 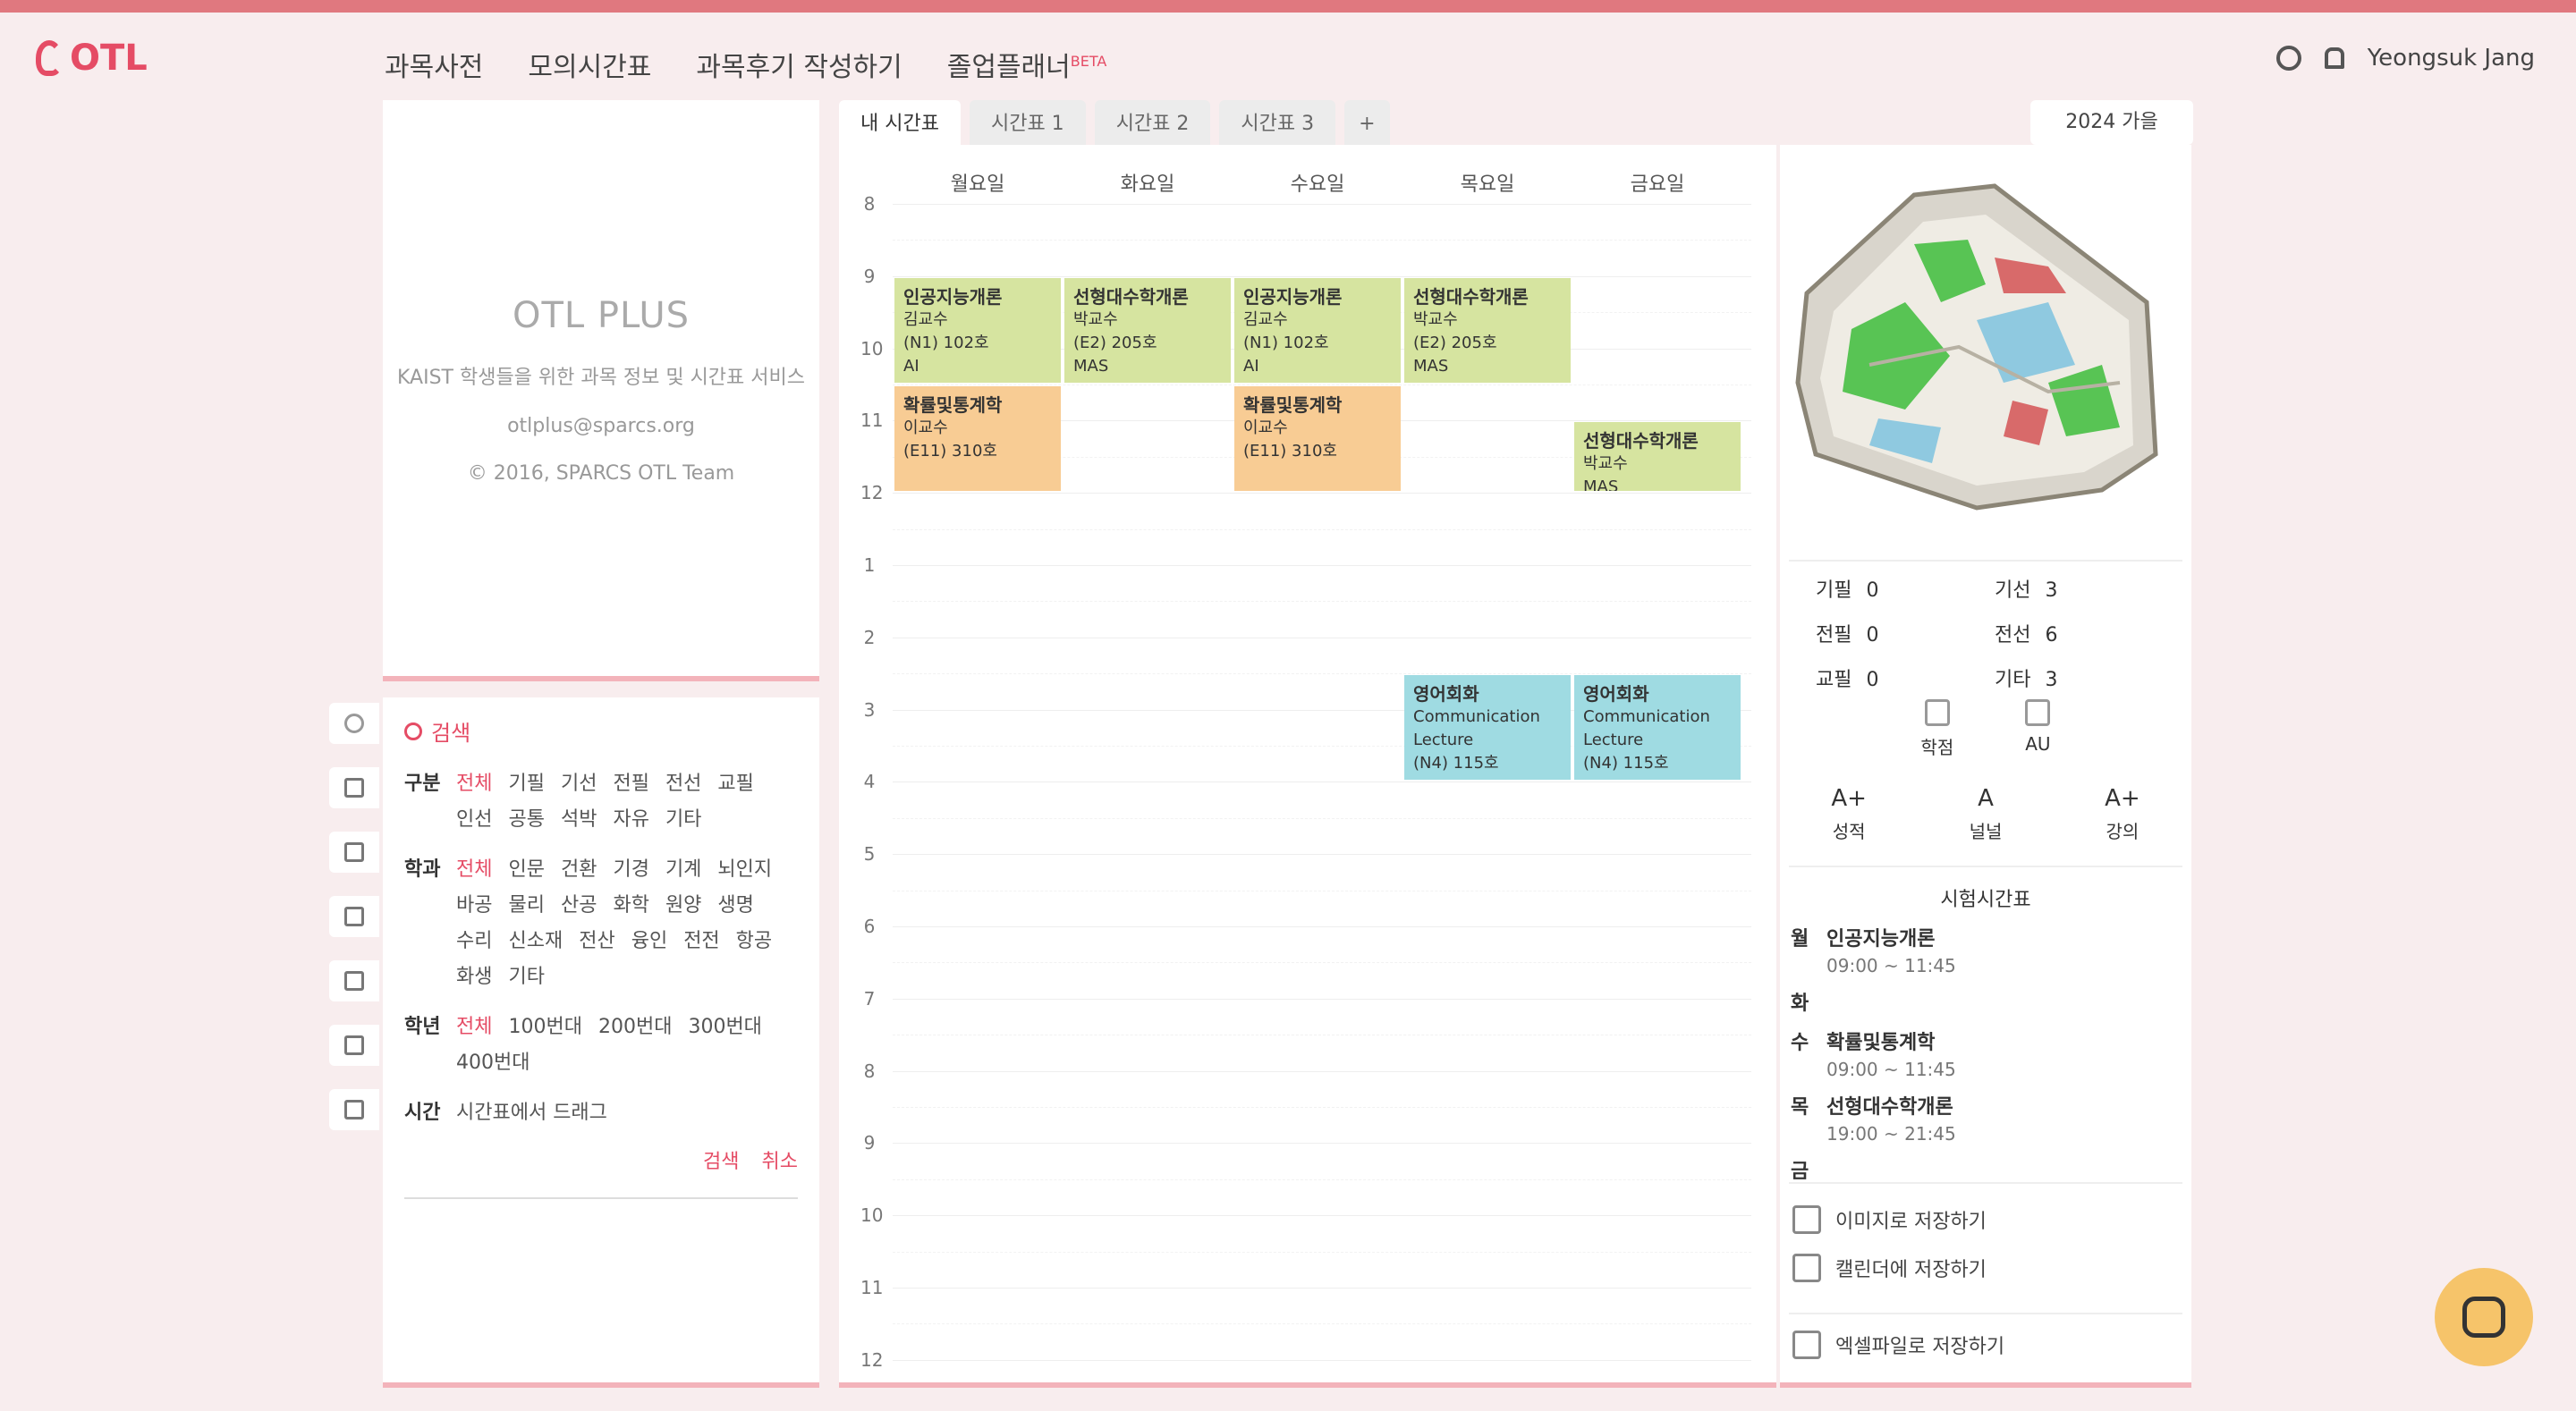 I want to click on timetable-tabs: 내 시간표 시간표 1 시간표 2 시간표 3 +, so click(x=1114, y=124).